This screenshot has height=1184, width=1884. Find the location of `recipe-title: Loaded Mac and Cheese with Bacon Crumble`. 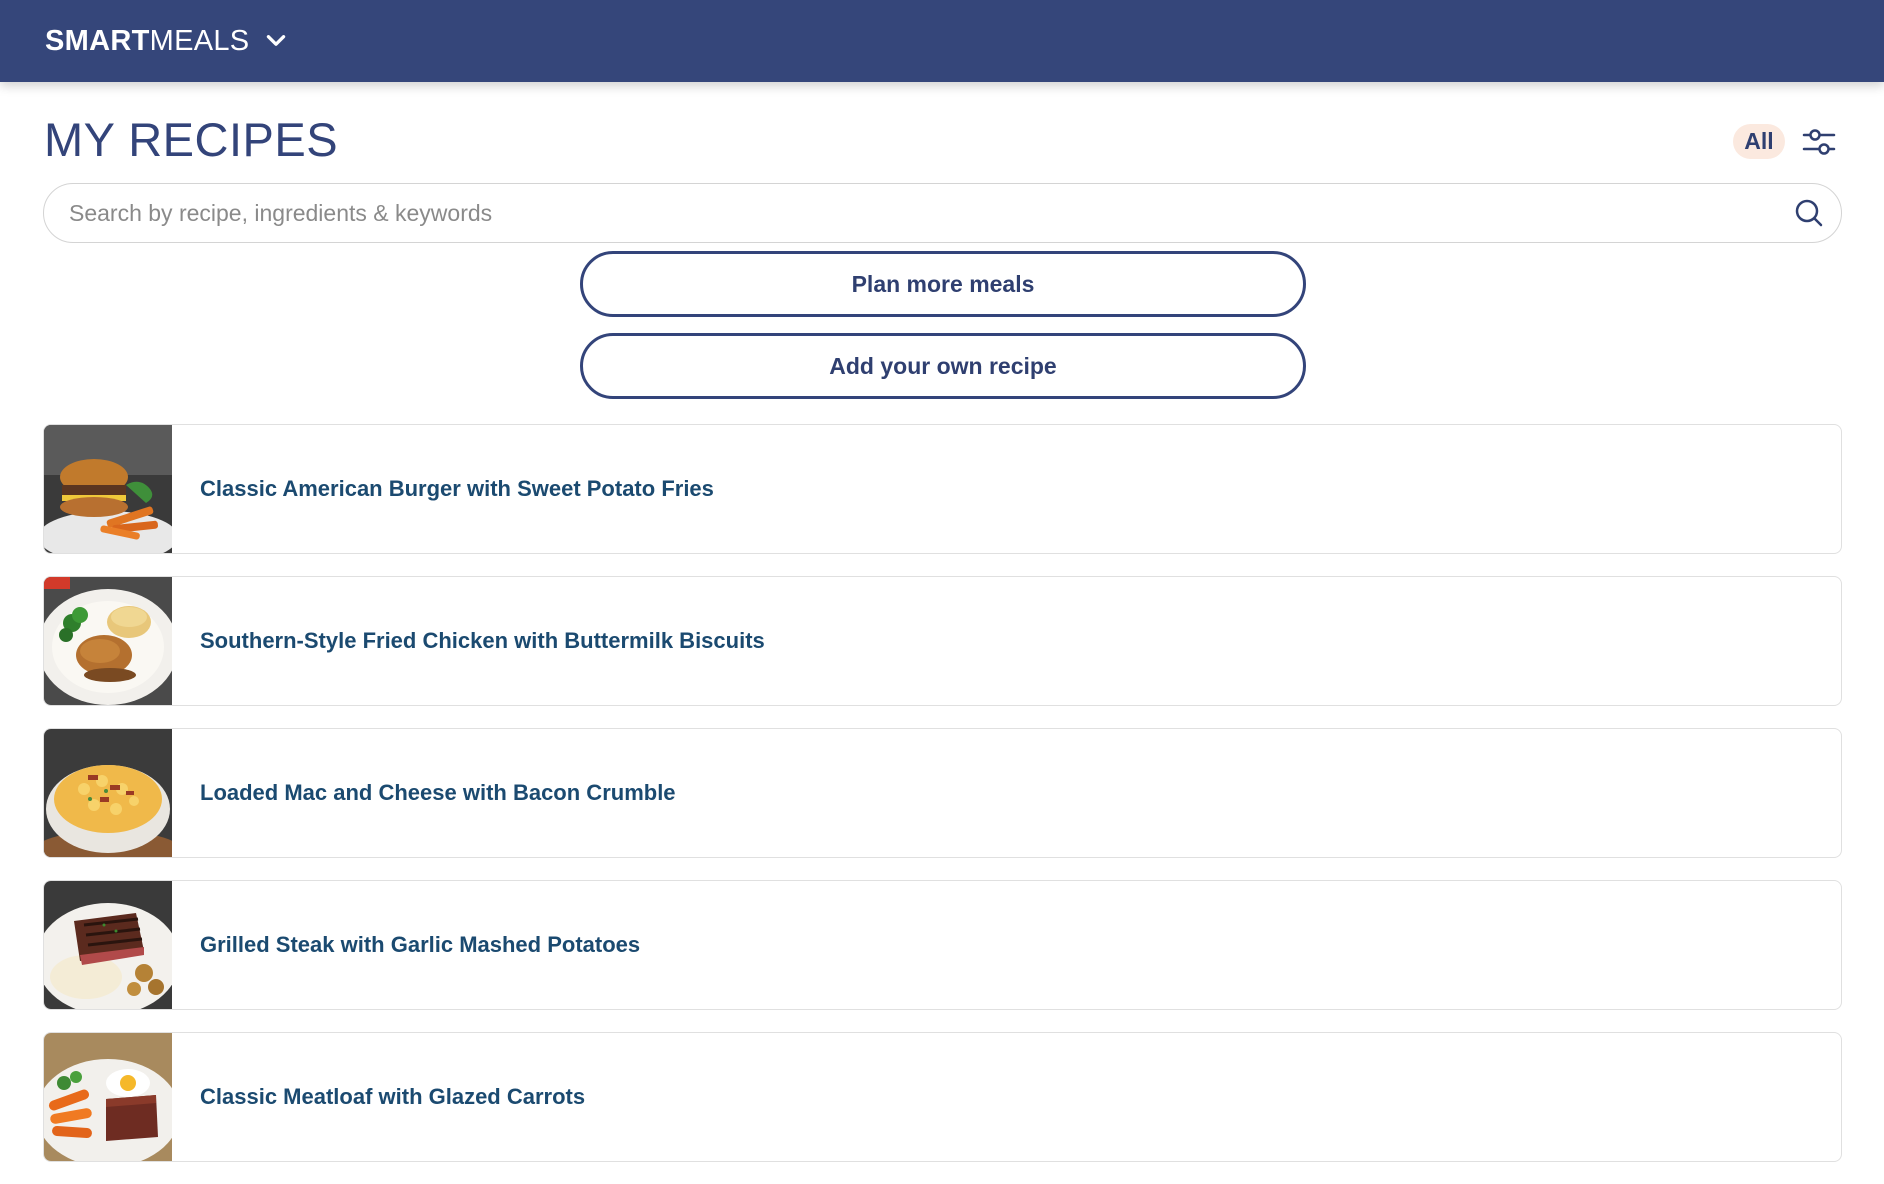

recipe-title: Loaded Mac and Cheese with Bacon Crumble is located at coordinates (438, 792).